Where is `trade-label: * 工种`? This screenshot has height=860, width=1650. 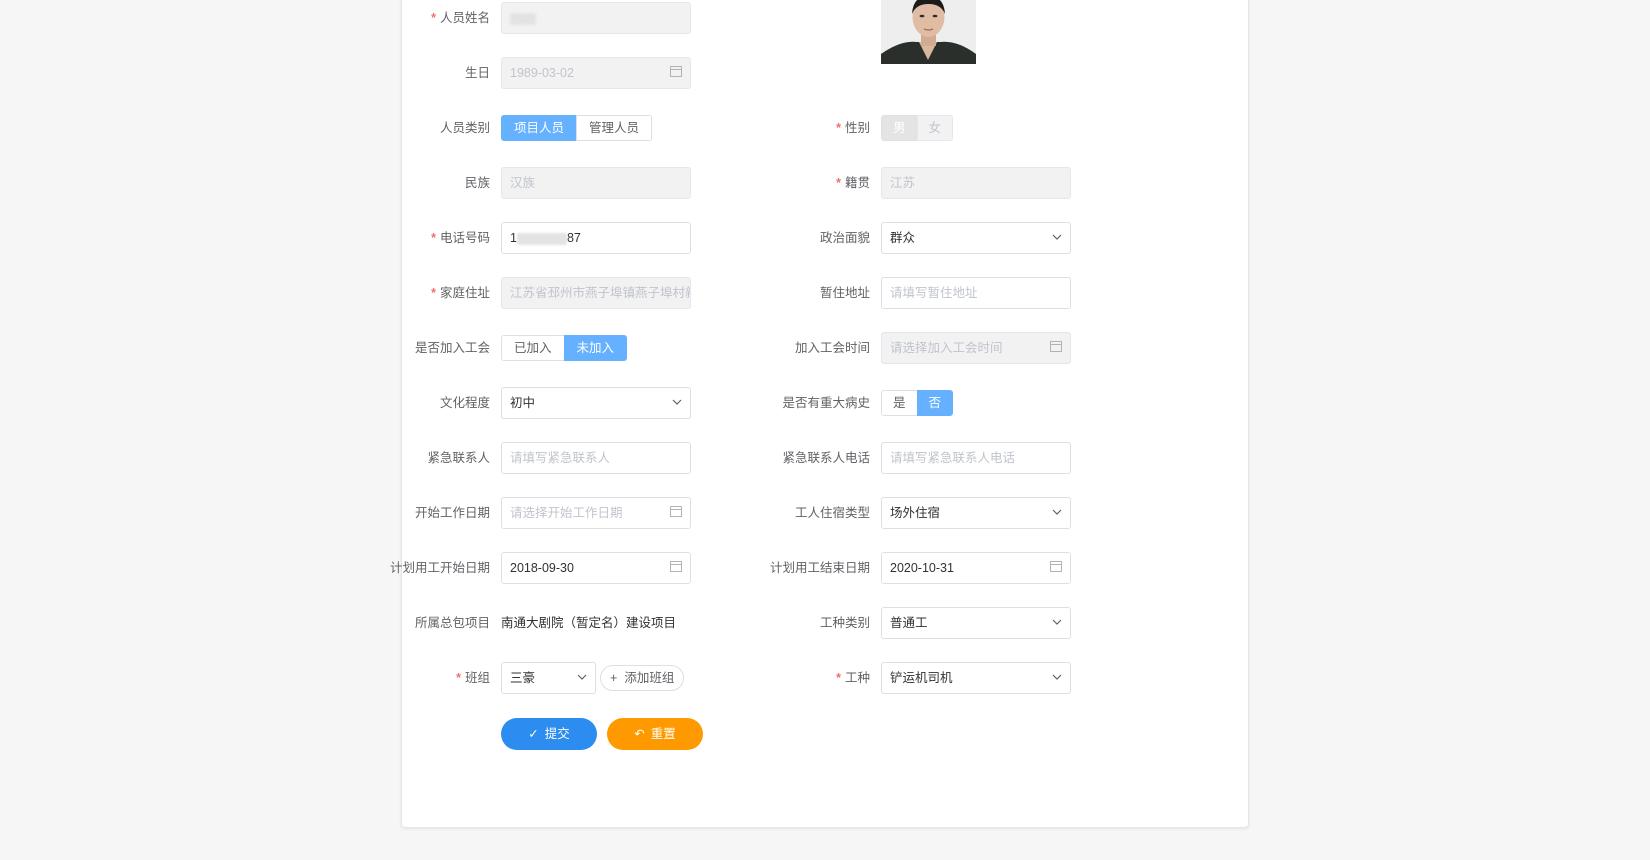 trade-label: * 工种 is located at coordinates (853, 678).